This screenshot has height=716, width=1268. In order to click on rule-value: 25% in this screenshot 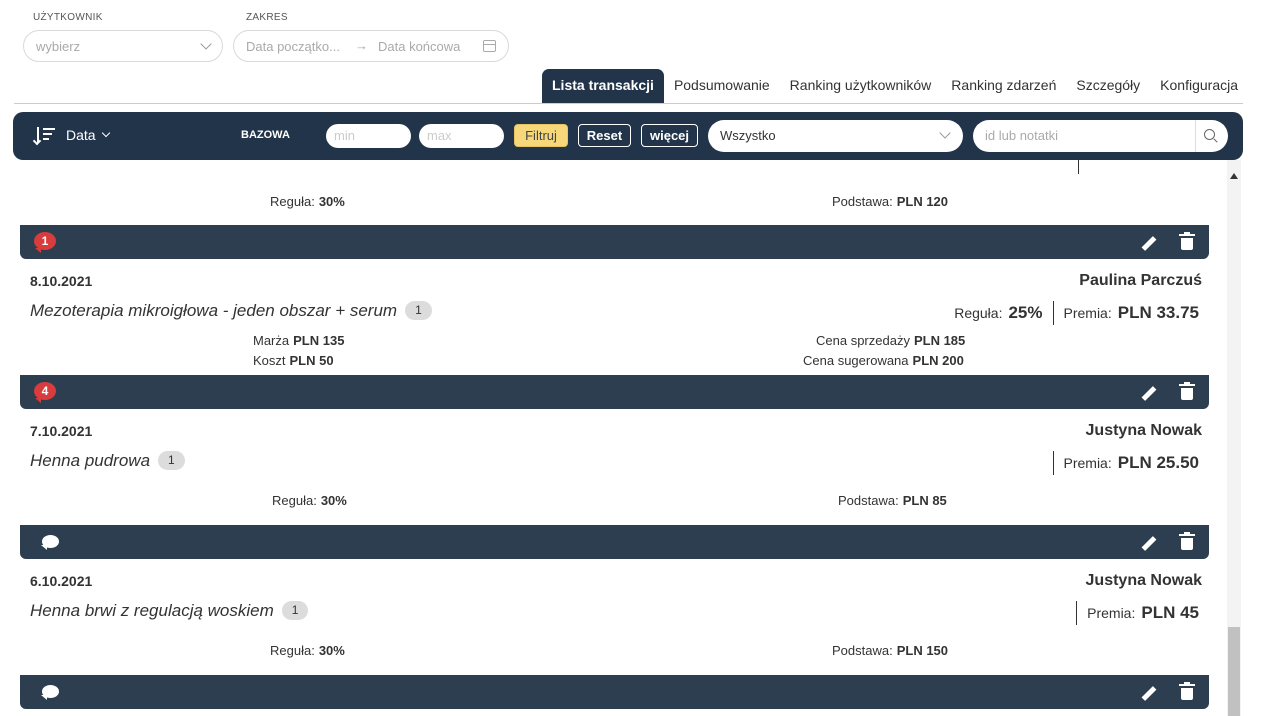, I will do `click(1025, 312)`.